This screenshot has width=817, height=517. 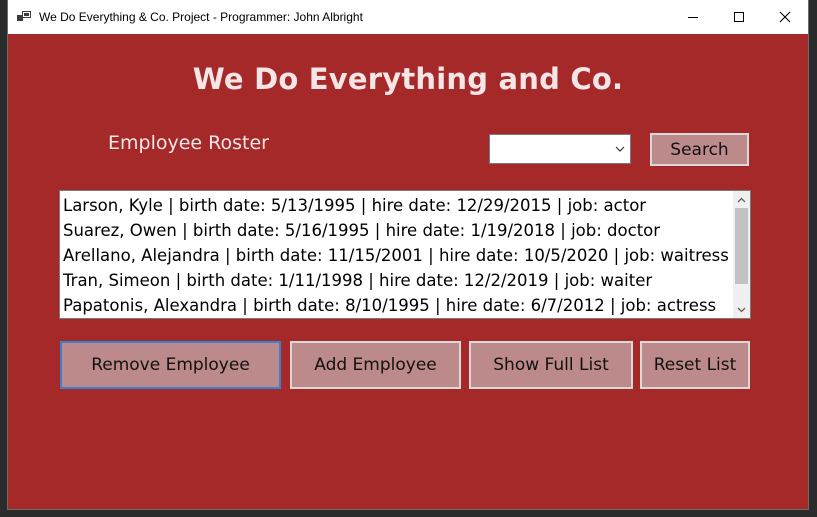 I want to click on reset-list-button: Reset List, so click(x=695, y=365).